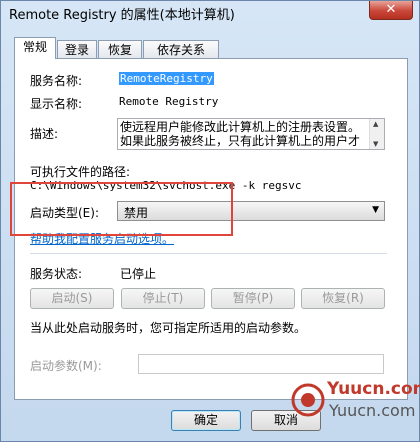 The width and height of the screenshot is (420, 442). What do you see at coordinates (376, 134) in the screenshot?
I see `description-scrollbar: ▲ ▼` at bounding box center [376, 134].